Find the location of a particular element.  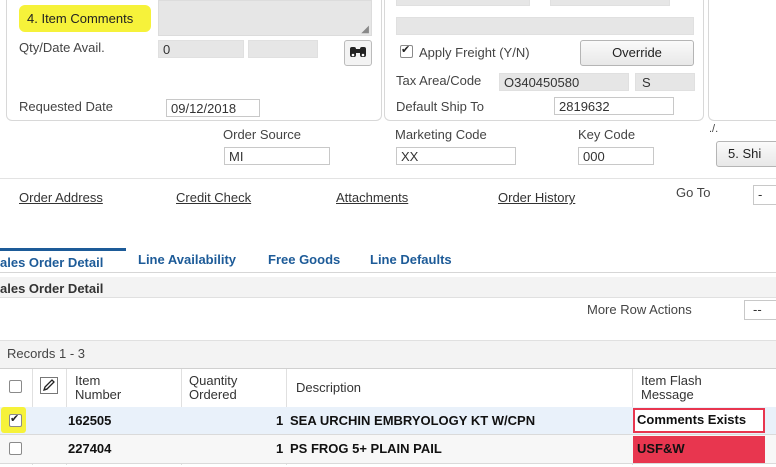

fragment-text: ./. is located at coordinates (714, 129).